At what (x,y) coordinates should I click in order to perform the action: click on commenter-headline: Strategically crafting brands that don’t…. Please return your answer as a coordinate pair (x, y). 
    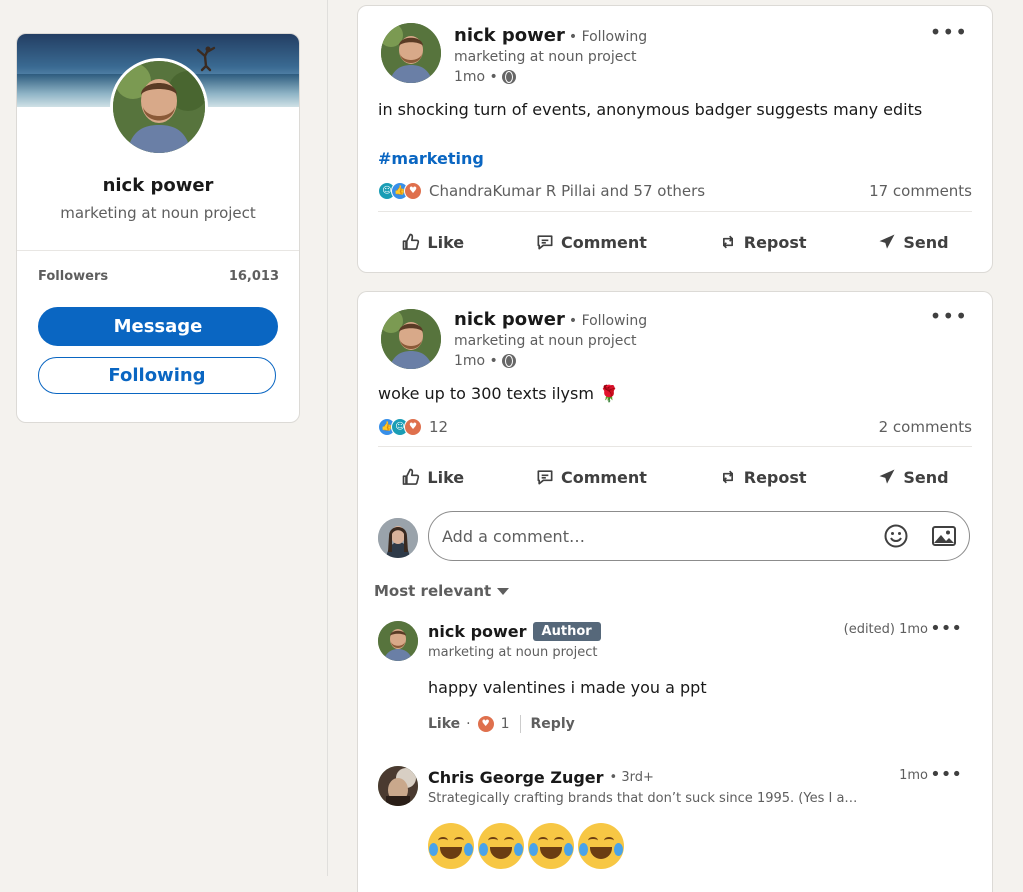
    Looking at the image, I should click on (643, 798).